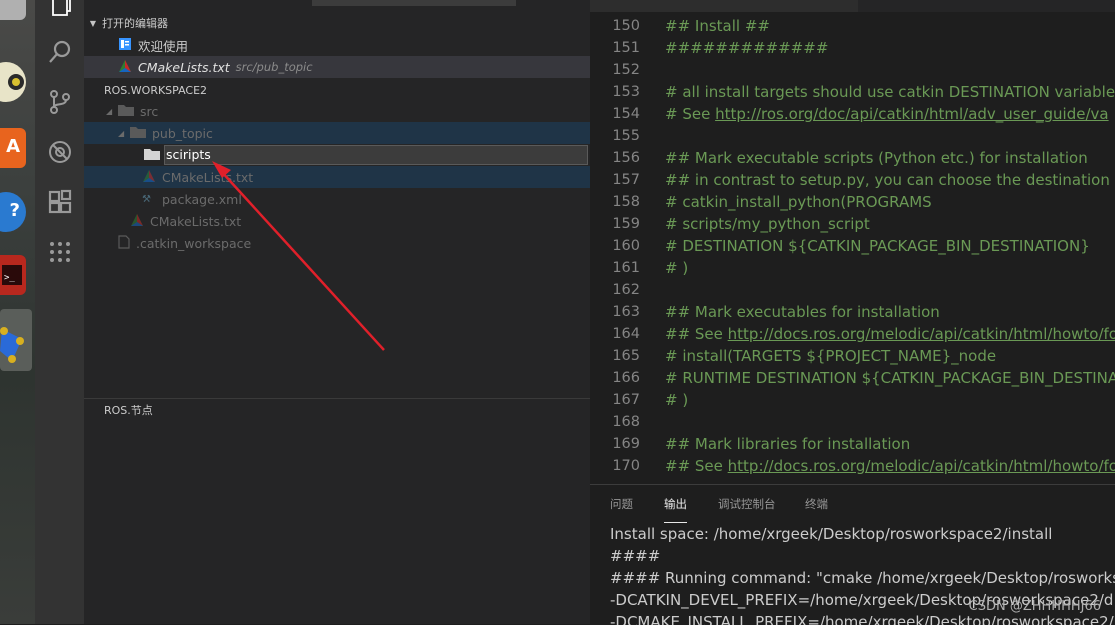 The width and height of the screenshot is (1115, 625). I want to click on tree-label: pub_topic, so click(182, 133).